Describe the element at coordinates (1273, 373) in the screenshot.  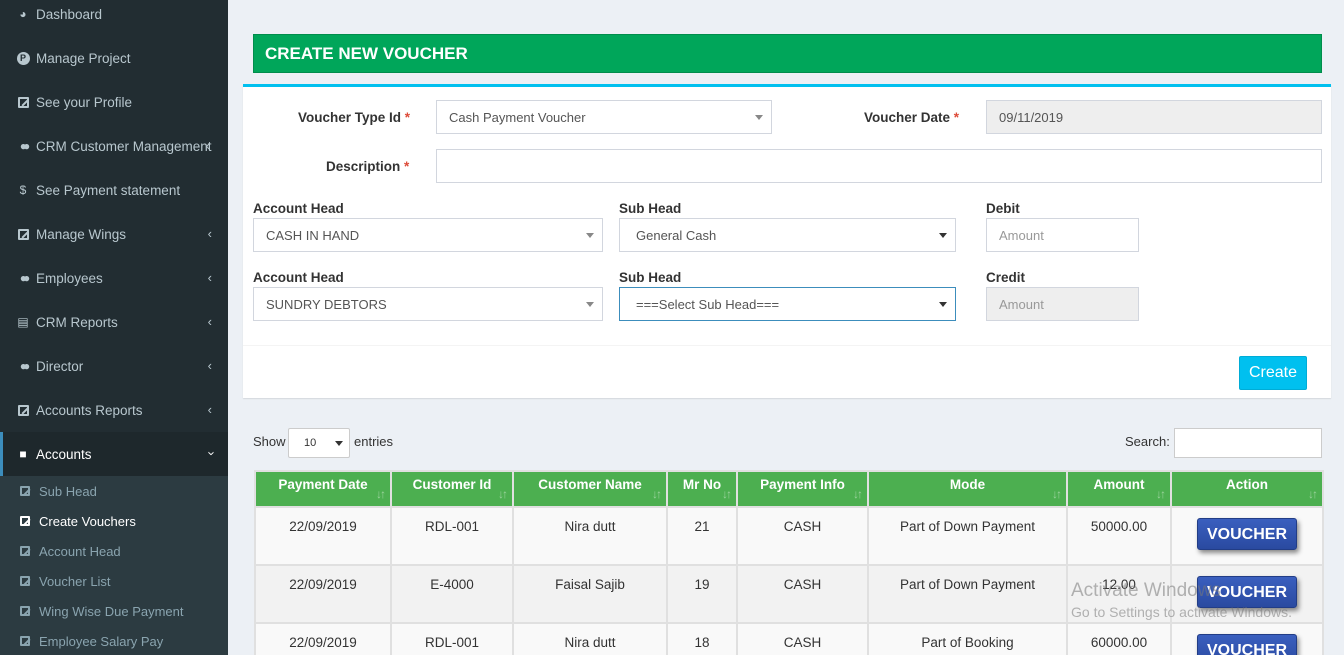
I see `create-button: Create` at that location.